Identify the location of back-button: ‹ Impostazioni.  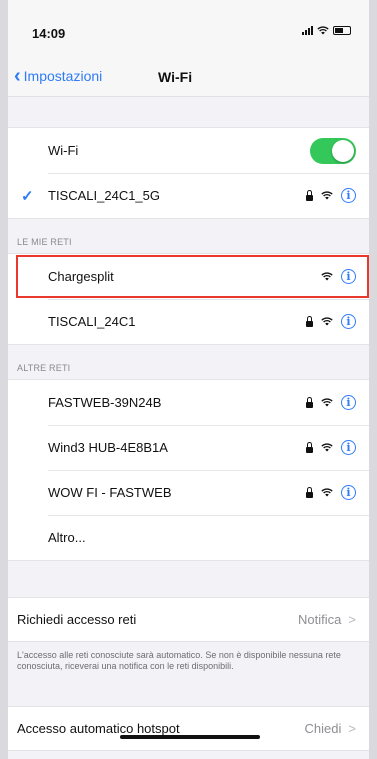
(58, 76).